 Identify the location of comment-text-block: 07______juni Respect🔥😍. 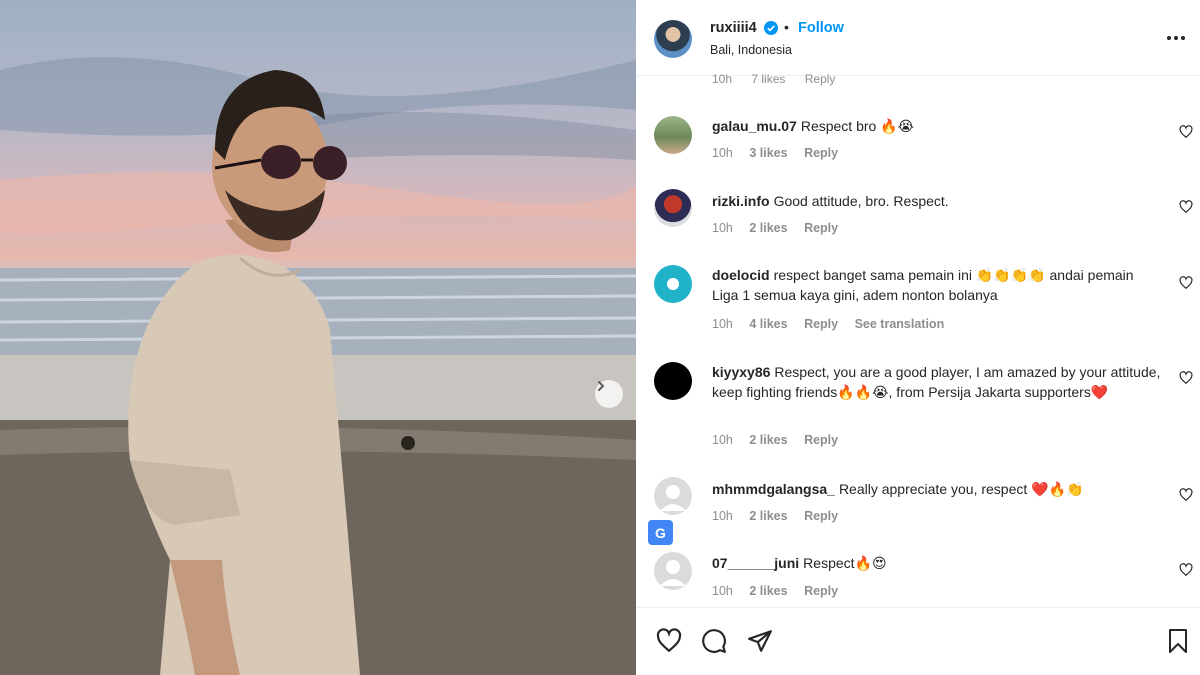
(937, 563).